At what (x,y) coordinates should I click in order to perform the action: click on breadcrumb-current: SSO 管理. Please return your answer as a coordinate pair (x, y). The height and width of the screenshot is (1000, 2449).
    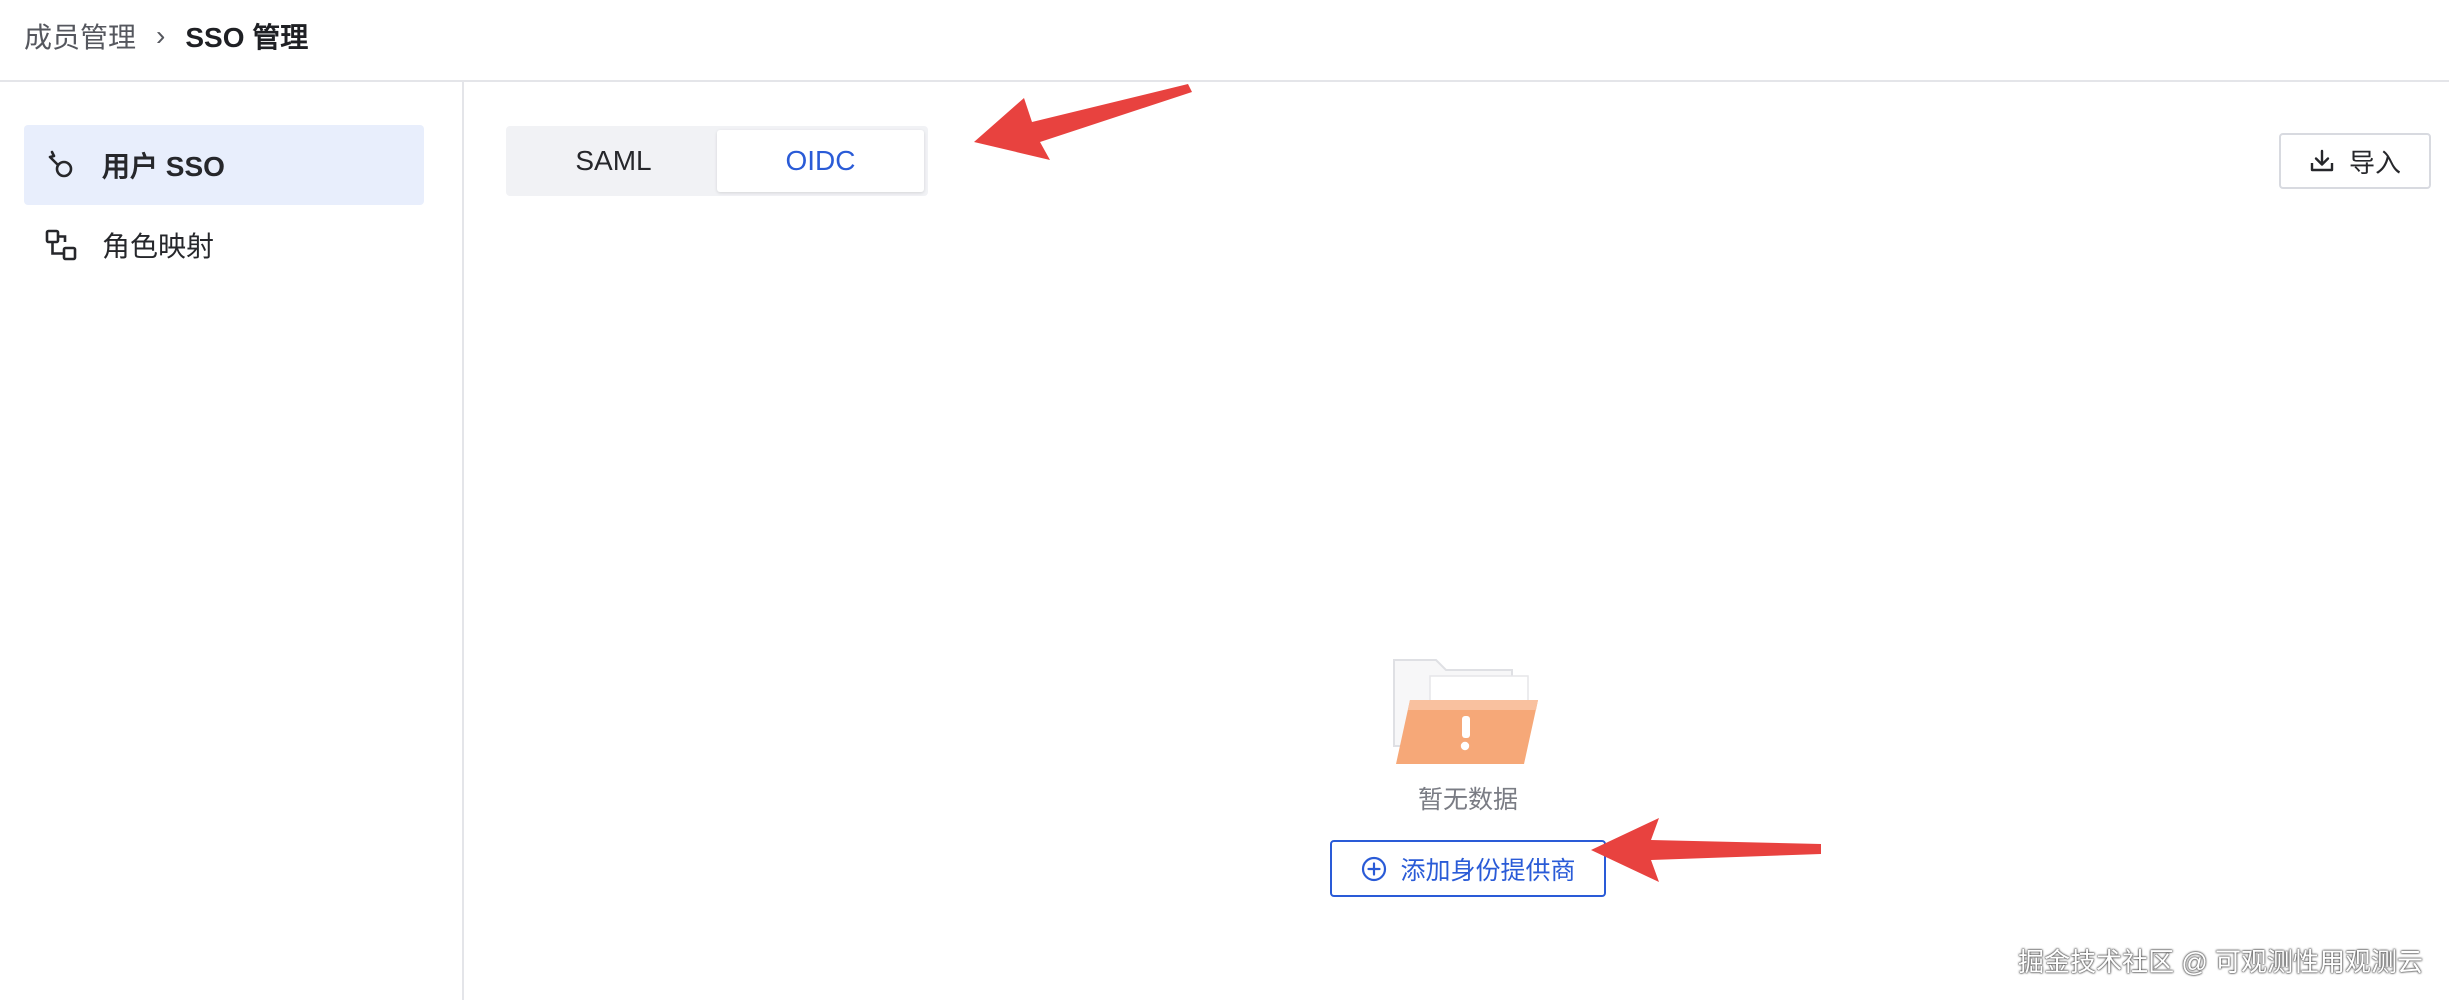
    Looking at the image, I should click on (247, 37).